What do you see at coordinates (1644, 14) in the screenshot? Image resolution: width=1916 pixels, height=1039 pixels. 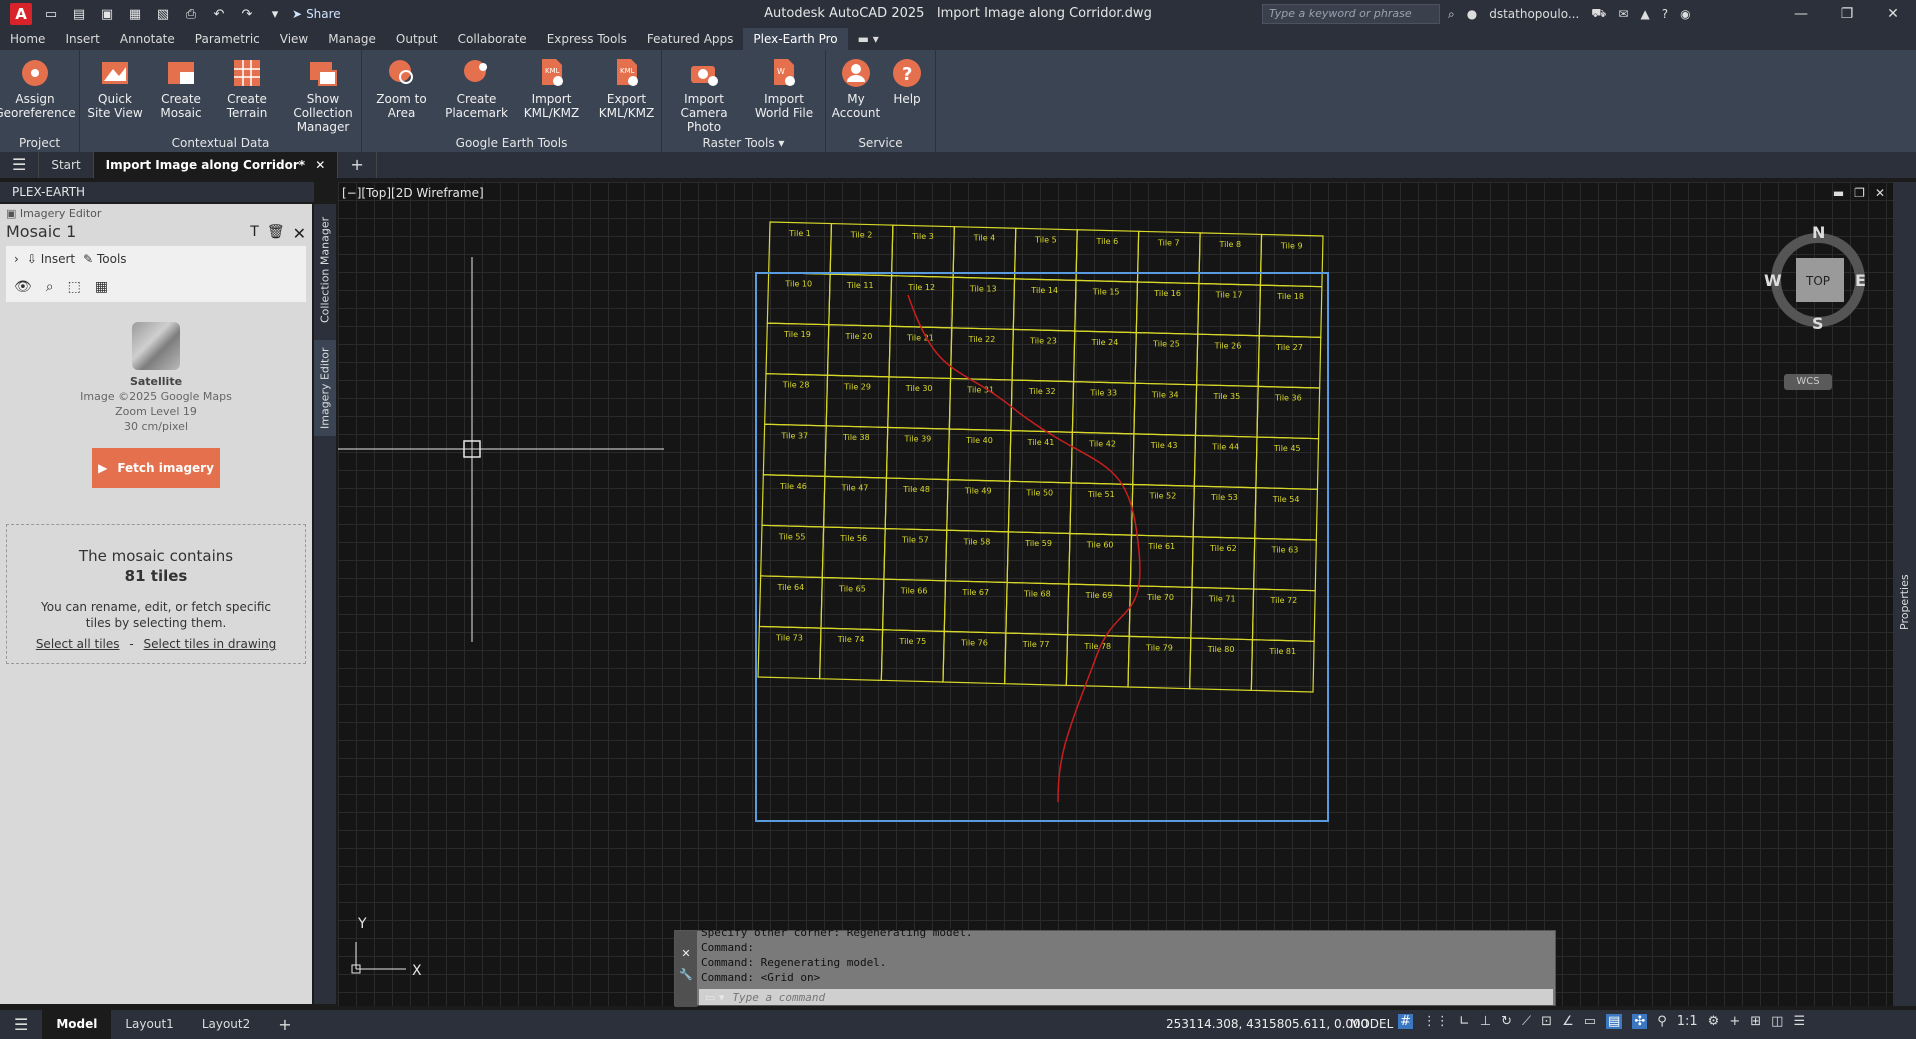 I see `autodesk-app-icon: ▲` at bounding box center [1644, 14].